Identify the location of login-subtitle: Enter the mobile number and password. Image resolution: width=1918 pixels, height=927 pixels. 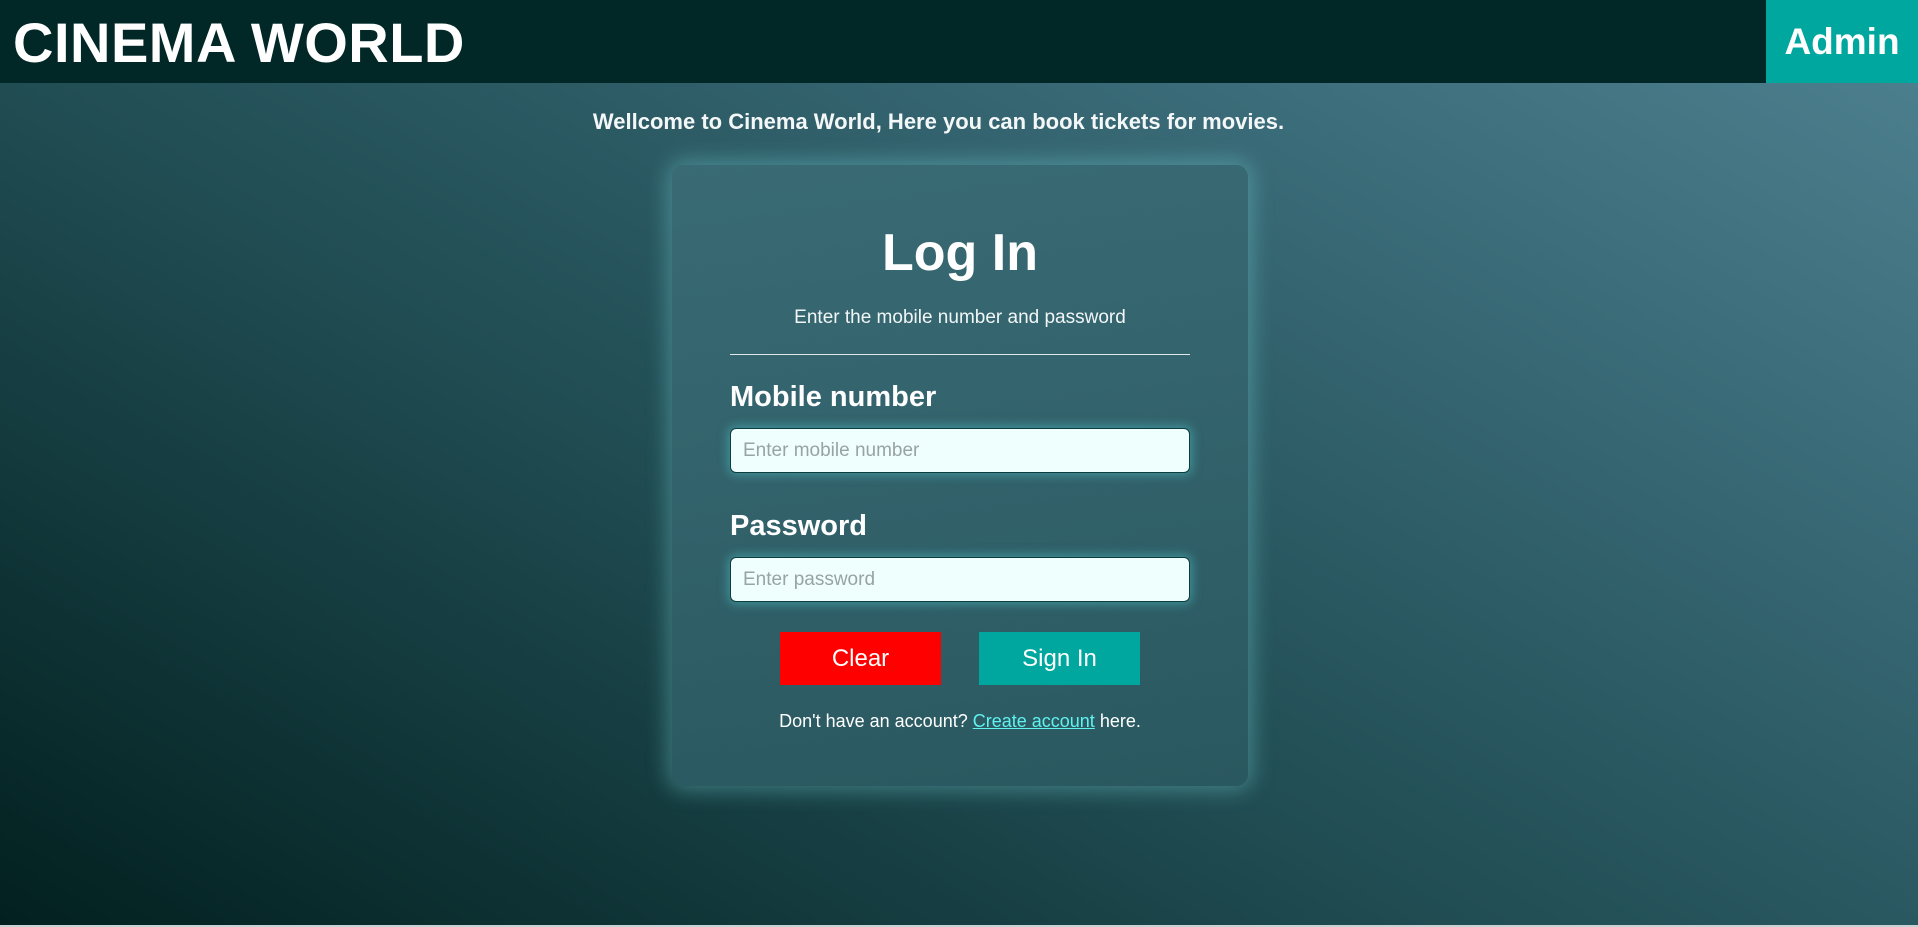
(960, 317).